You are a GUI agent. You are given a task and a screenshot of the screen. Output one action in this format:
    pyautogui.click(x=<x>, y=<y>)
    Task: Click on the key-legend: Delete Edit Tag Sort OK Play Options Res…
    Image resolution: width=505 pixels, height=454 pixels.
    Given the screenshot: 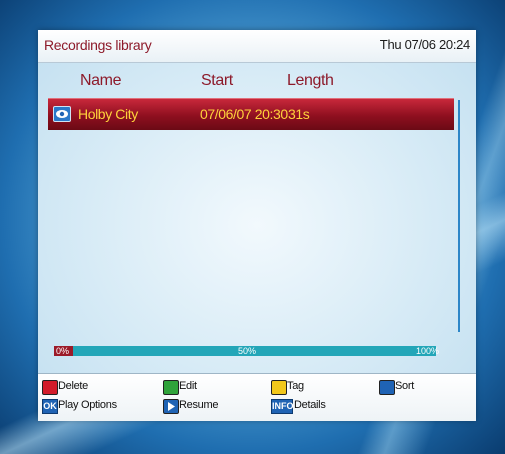 What is the action you would take?
    pyautogui.click(x=257, y=397)
    